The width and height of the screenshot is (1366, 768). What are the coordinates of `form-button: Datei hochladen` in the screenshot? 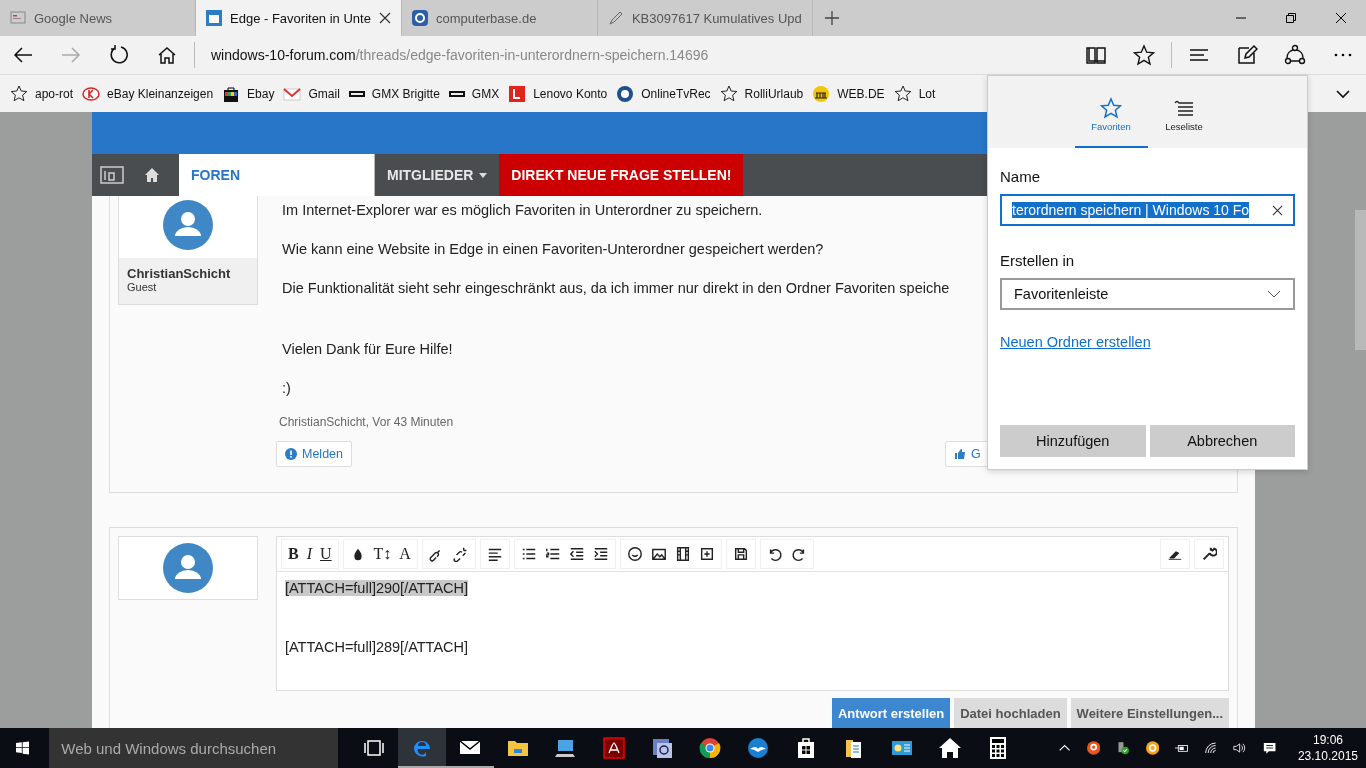 It's located at (1010, 713).